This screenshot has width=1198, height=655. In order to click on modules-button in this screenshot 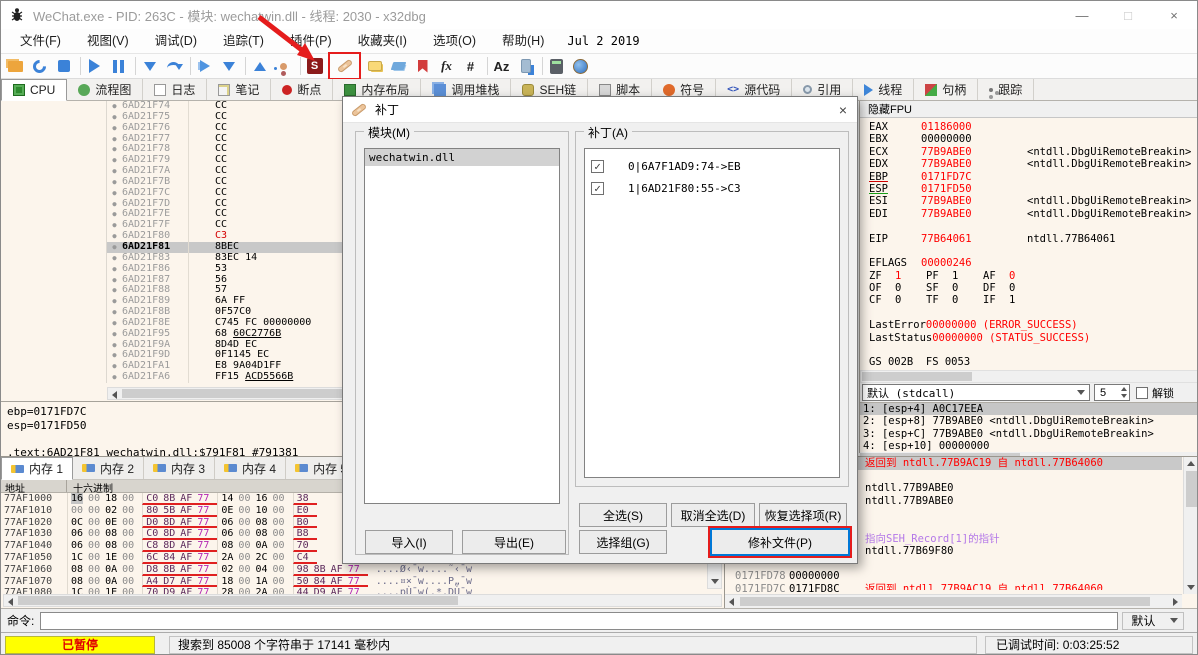, I will do `click(525, 66)`.